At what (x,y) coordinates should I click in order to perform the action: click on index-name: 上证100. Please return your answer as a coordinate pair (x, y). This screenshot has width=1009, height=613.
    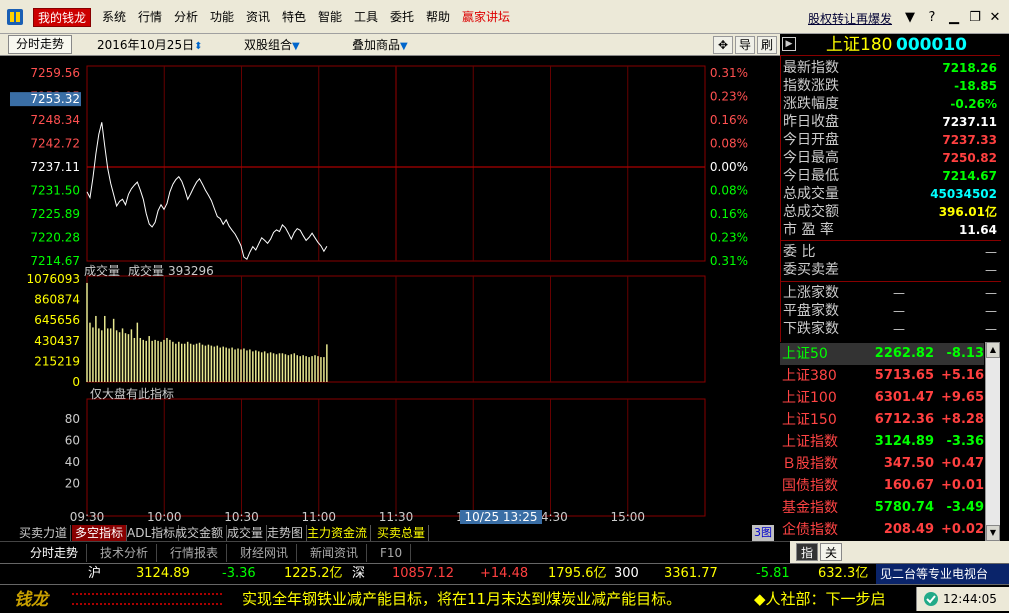
    Looking at the image, I should click on (809, 398).